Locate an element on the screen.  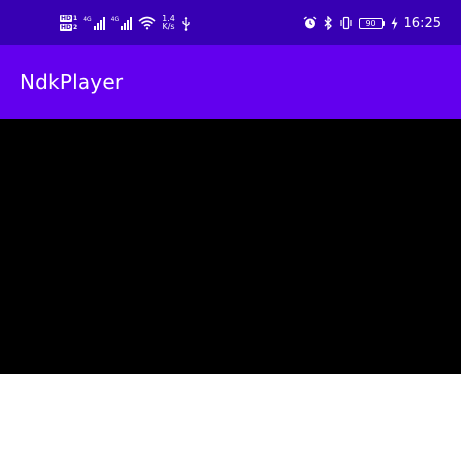
network-speed-unit: K/s is located at coordinates (168, 26).